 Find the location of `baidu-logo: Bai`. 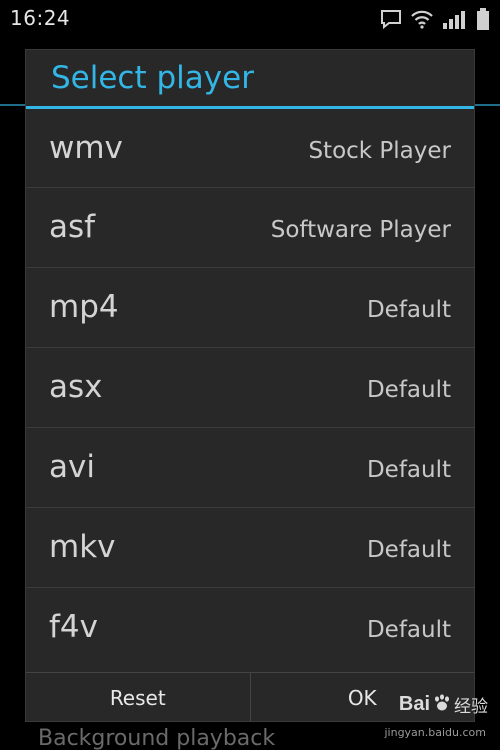

baidu-logo: Bai is located at coordinates (414, 704).